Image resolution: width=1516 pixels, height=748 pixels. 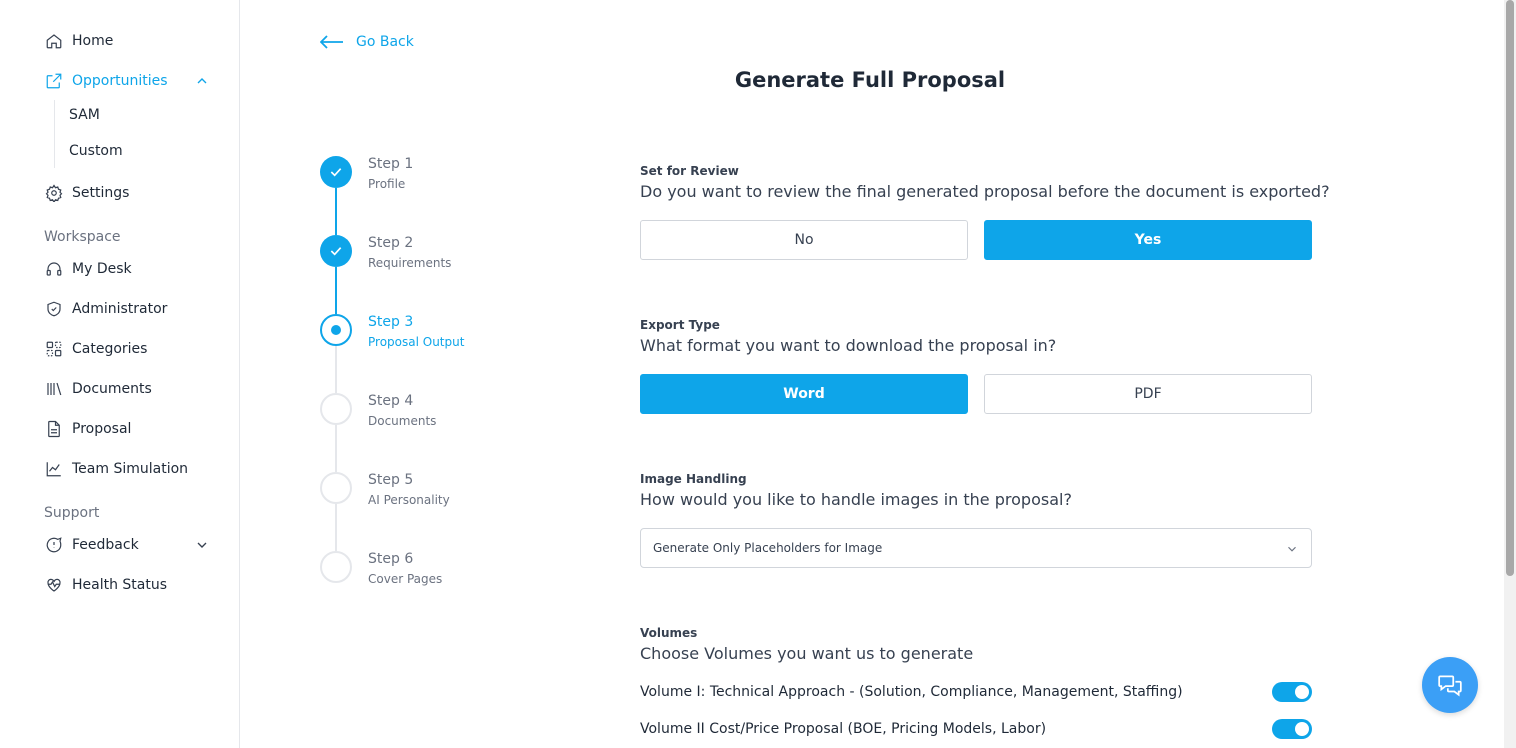 I want to click on workspace-section-label: Workspace, so click(x=82, y=237).